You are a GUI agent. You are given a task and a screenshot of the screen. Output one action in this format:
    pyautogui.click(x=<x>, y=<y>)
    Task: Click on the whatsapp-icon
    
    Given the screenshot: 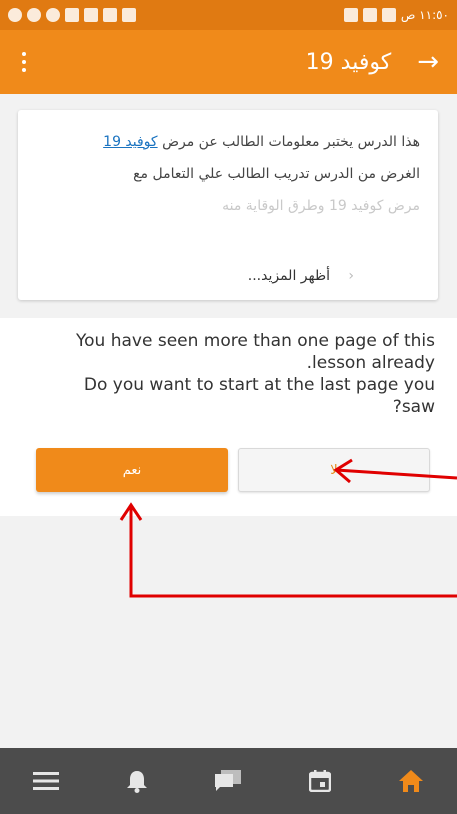 What is the action you would take?
    pyautogui.click(x=15, y=15)
    